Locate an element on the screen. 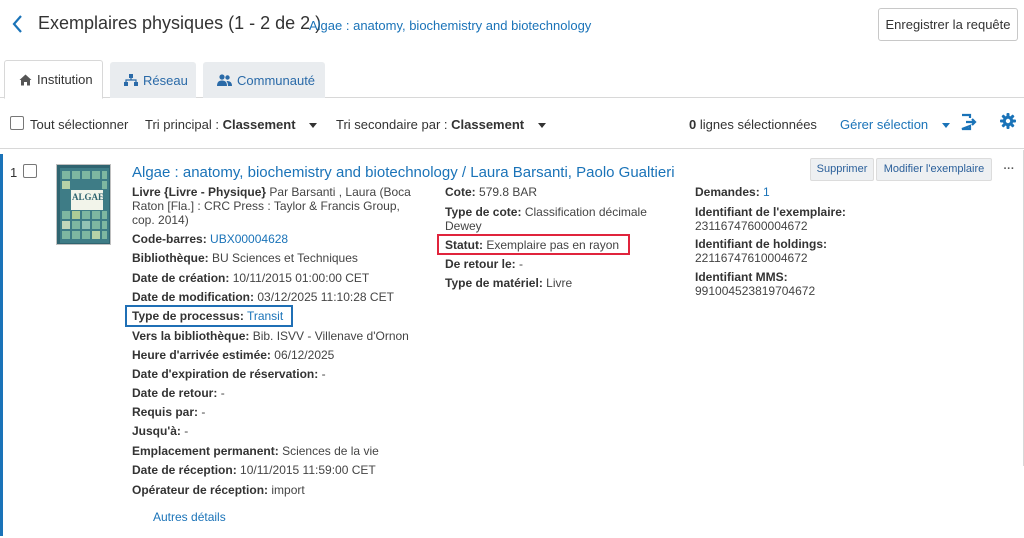  return-date-field: Date de retour: - is located at coordinates (178, 393).